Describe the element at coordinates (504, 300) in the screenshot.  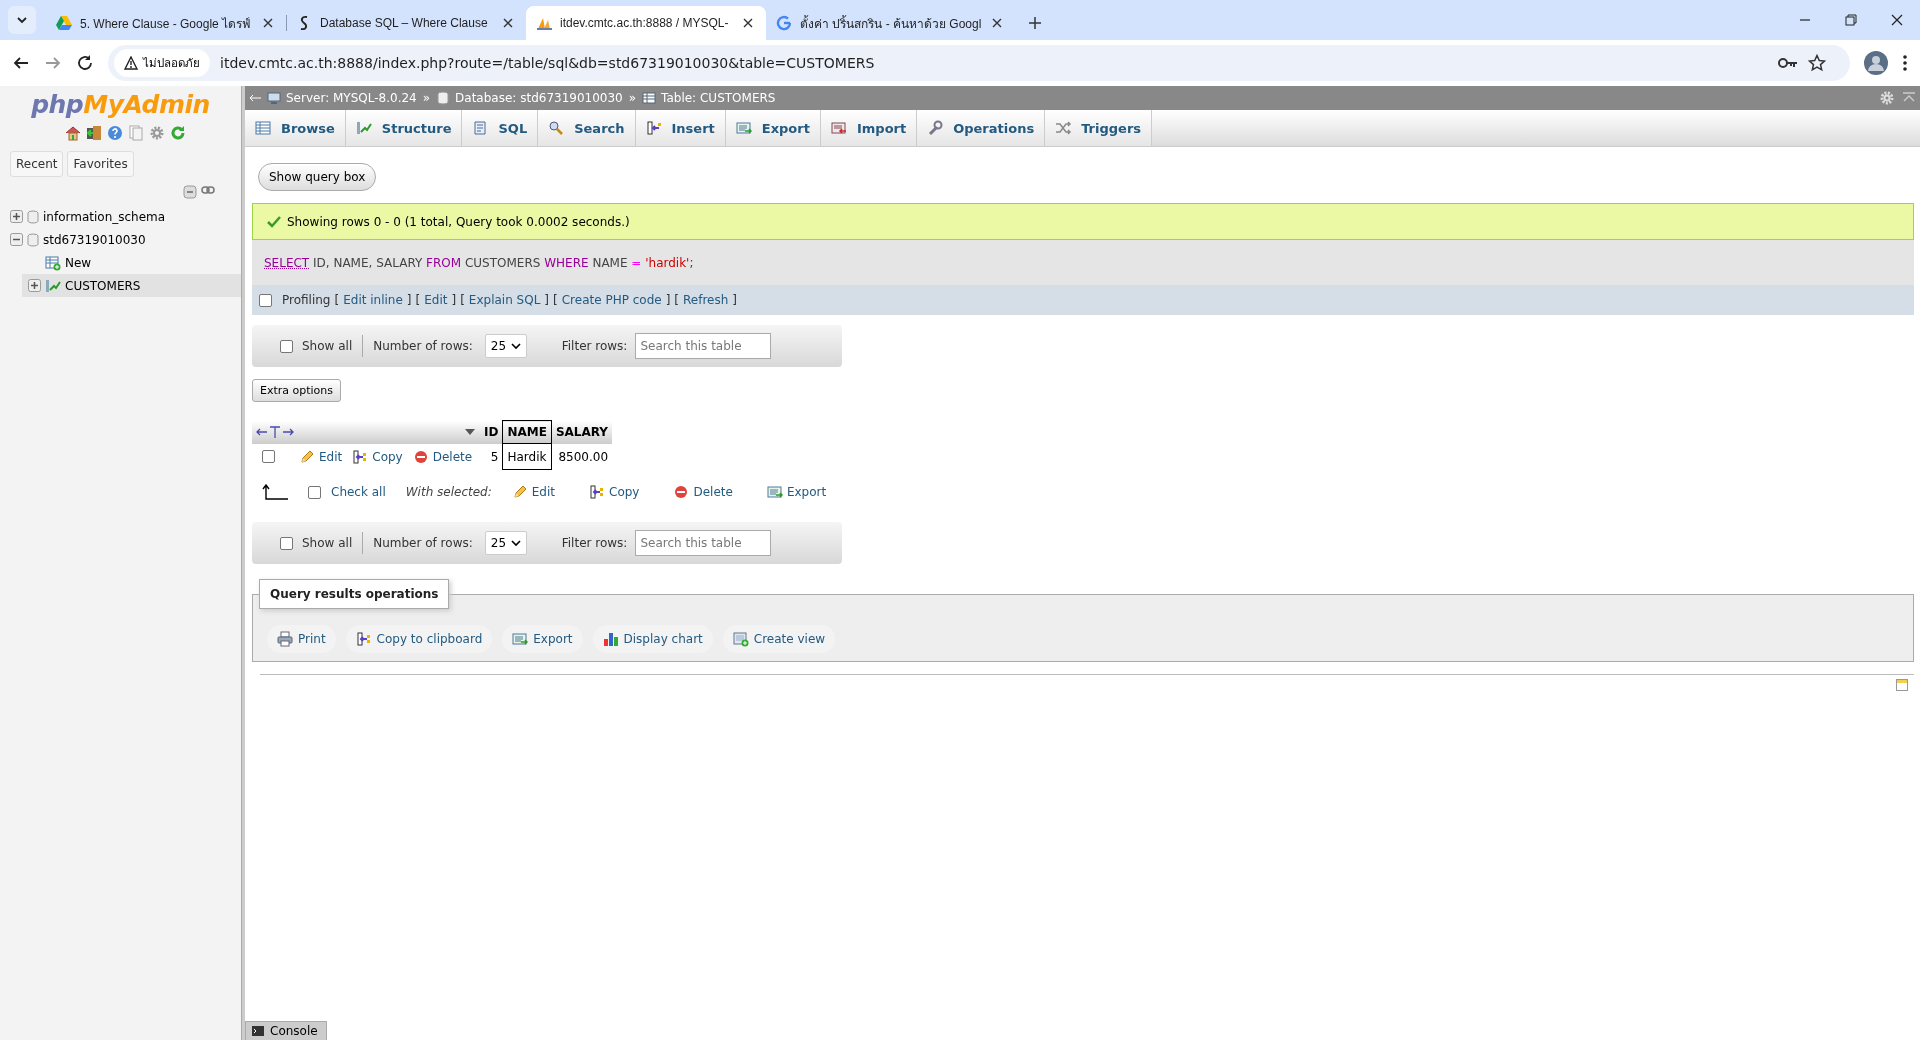
I see `link: Explain SQL` at that location.